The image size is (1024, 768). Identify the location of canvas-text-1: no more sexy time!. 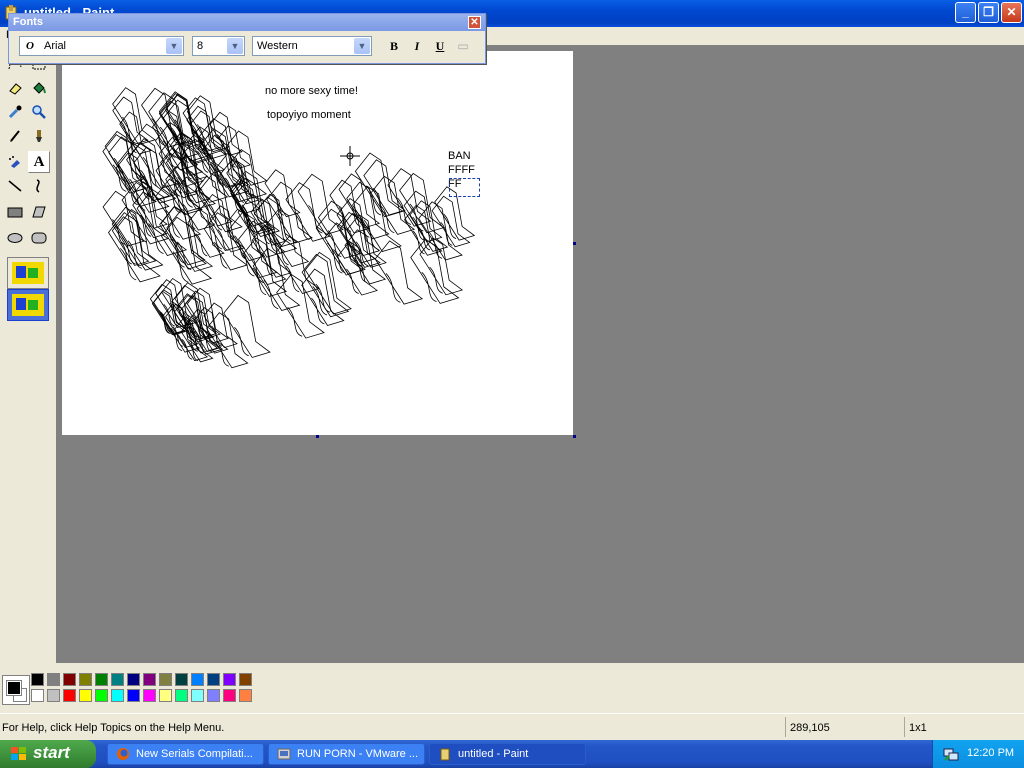
(311, 91).